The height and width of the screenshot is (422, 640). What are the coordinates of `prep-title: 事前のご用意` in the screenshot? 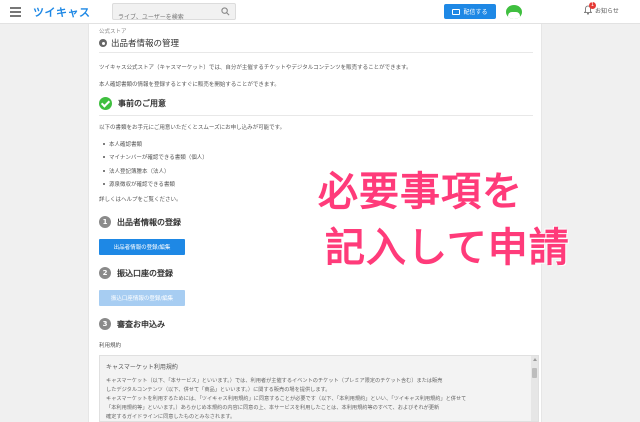 It's located at (142, 103).